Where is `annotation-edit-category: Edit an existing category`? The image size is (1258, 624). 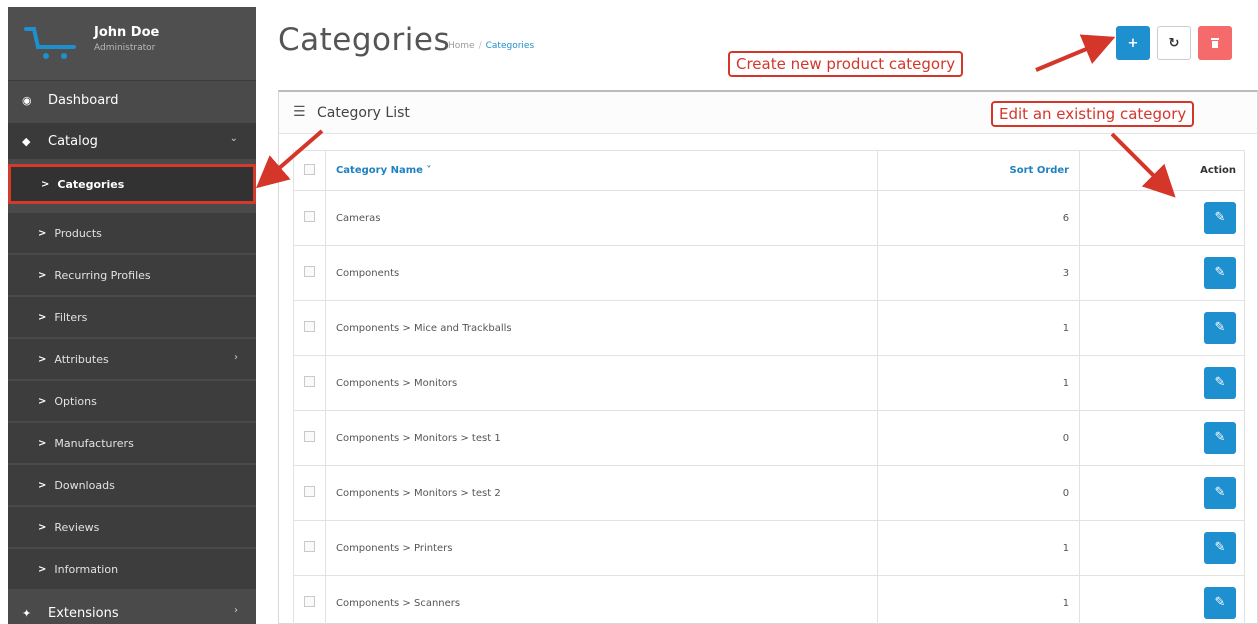
annotation-edit-category: Edit an existing category is located at coordinates (1093, 114).